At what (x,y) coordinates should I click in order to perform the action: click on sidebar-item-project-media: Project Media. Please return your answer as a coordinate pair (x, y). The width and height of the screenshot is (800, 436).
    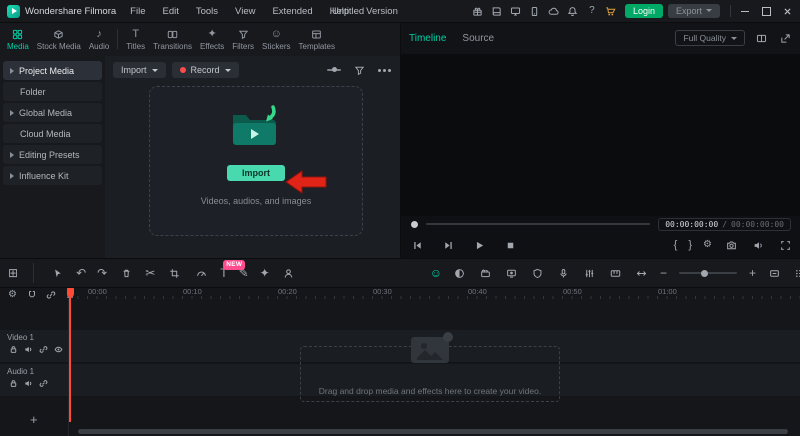
    Looking at the image, I should click on (52, 70).